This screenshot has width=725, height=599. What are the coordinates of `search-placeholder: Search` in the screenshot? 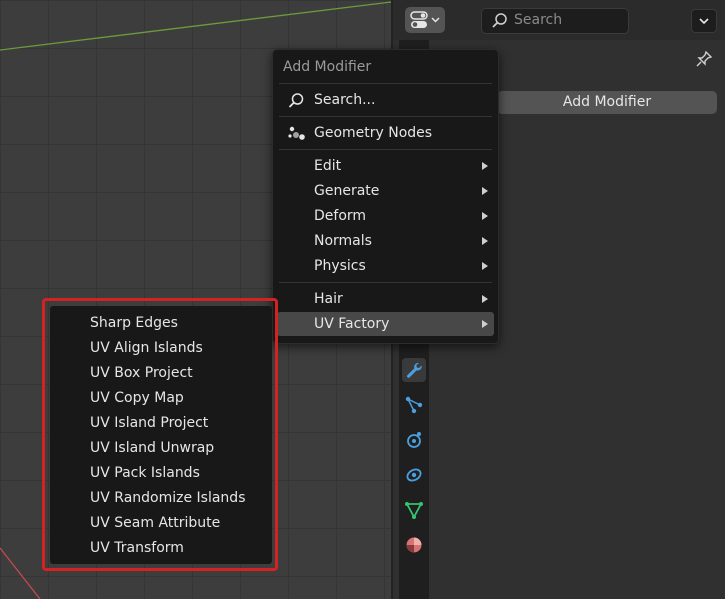 It's located at (538, 20).